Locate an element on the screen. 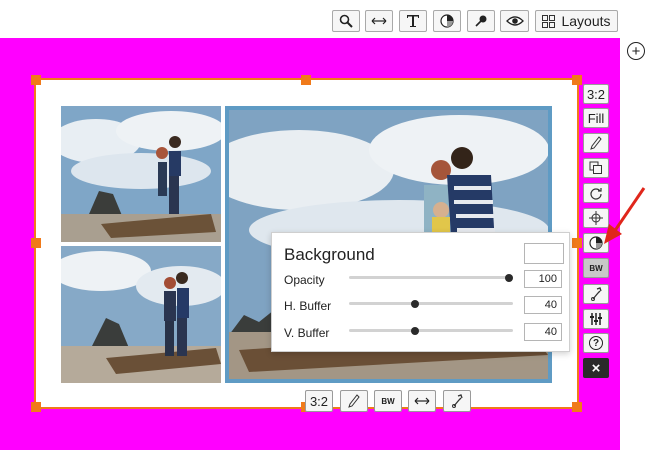 The image size is (653, 468). bottom-width-button is located at coordinates (422, 401).